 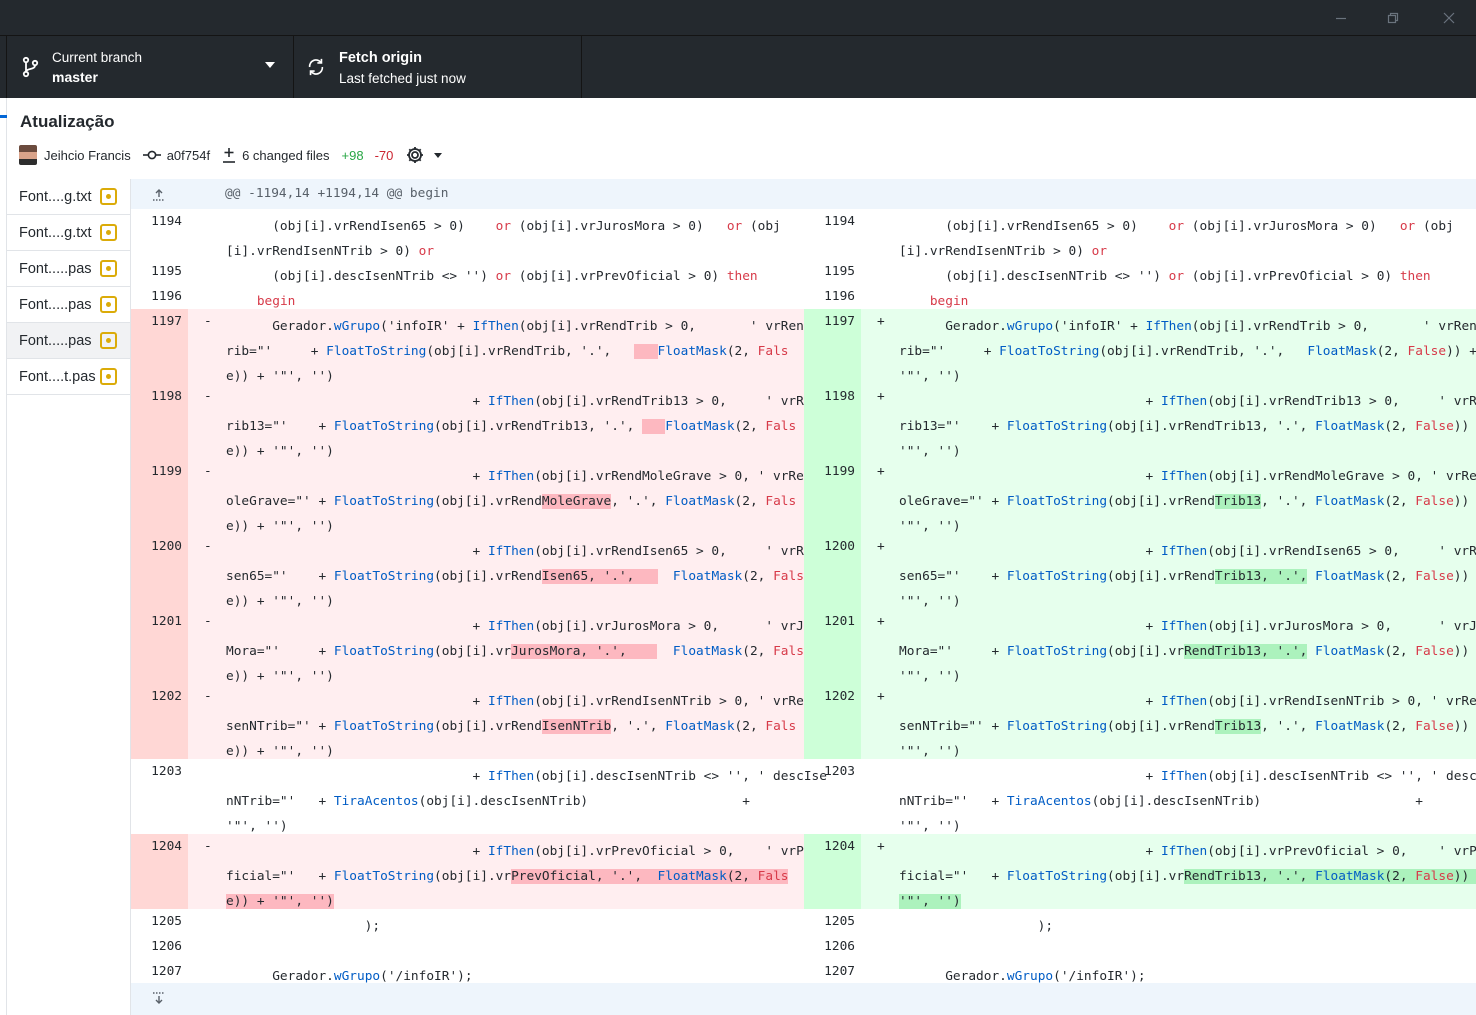 What do you see at coordinates (166, 921) in the screenshot?
I see `line-number: 1205` at bounding box center [166, 921].